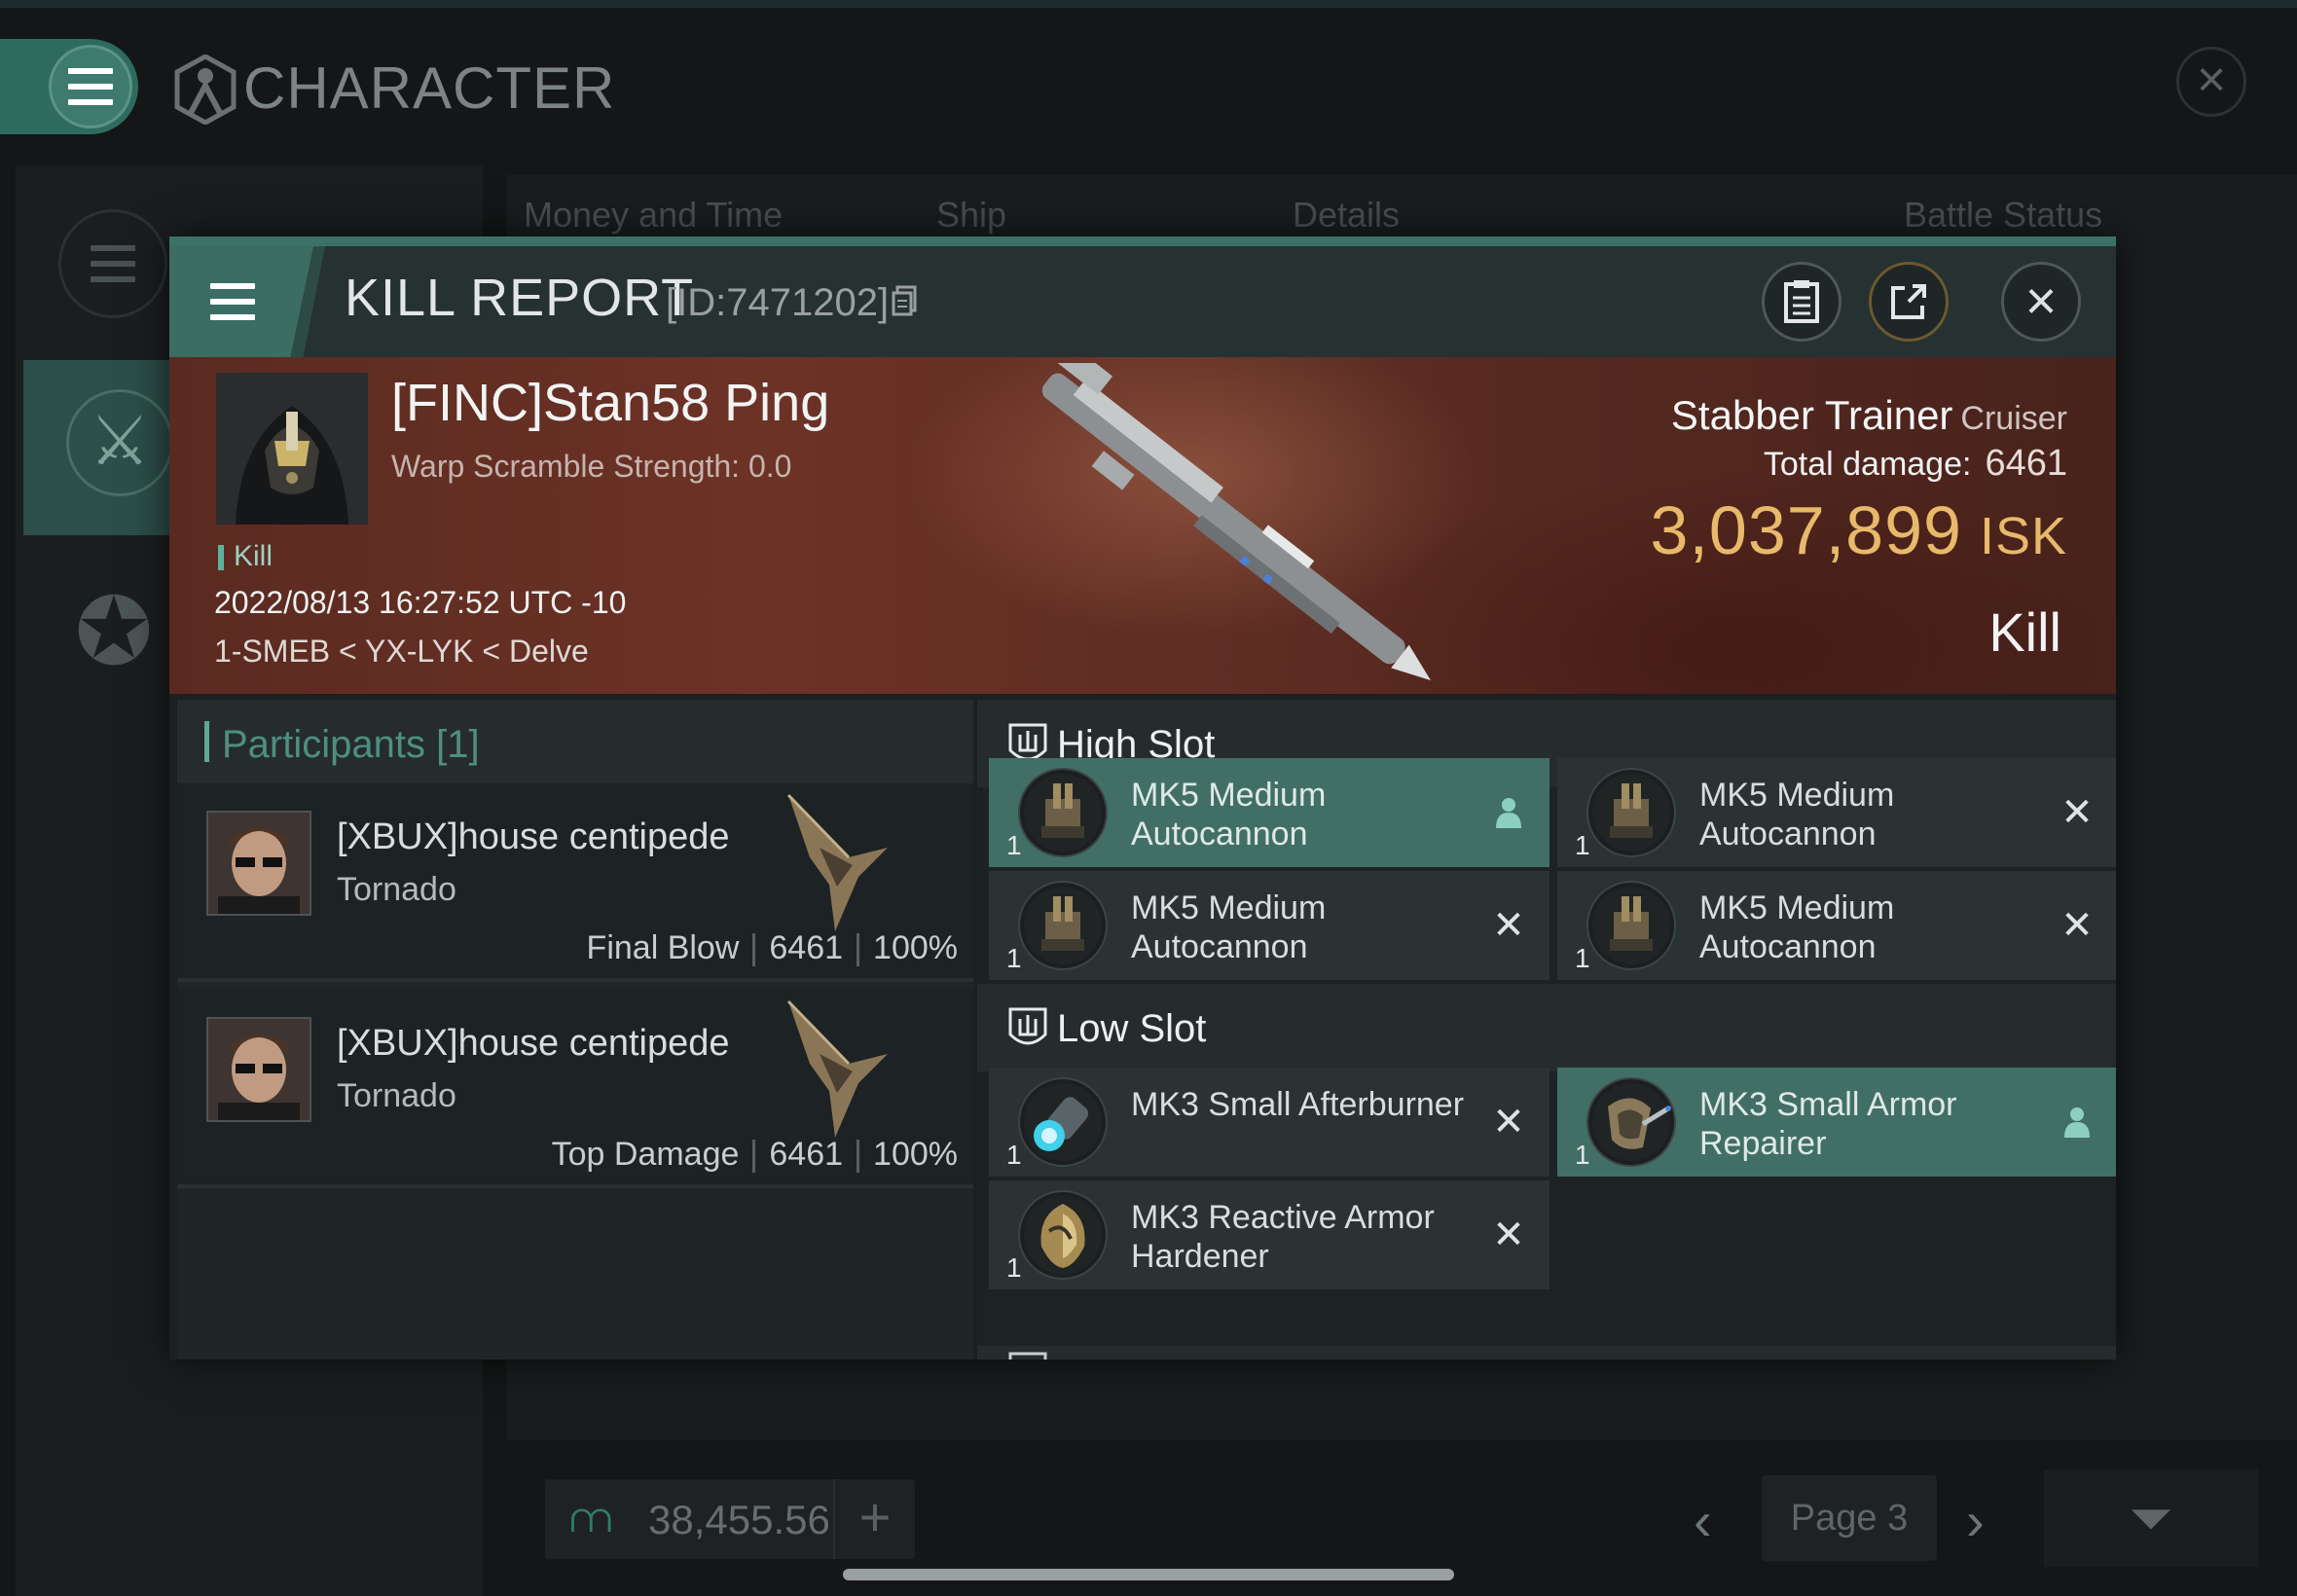 This screenshot has width=2297, height=1596. I want to click on sidebar-menu-button, so click(112, 263).